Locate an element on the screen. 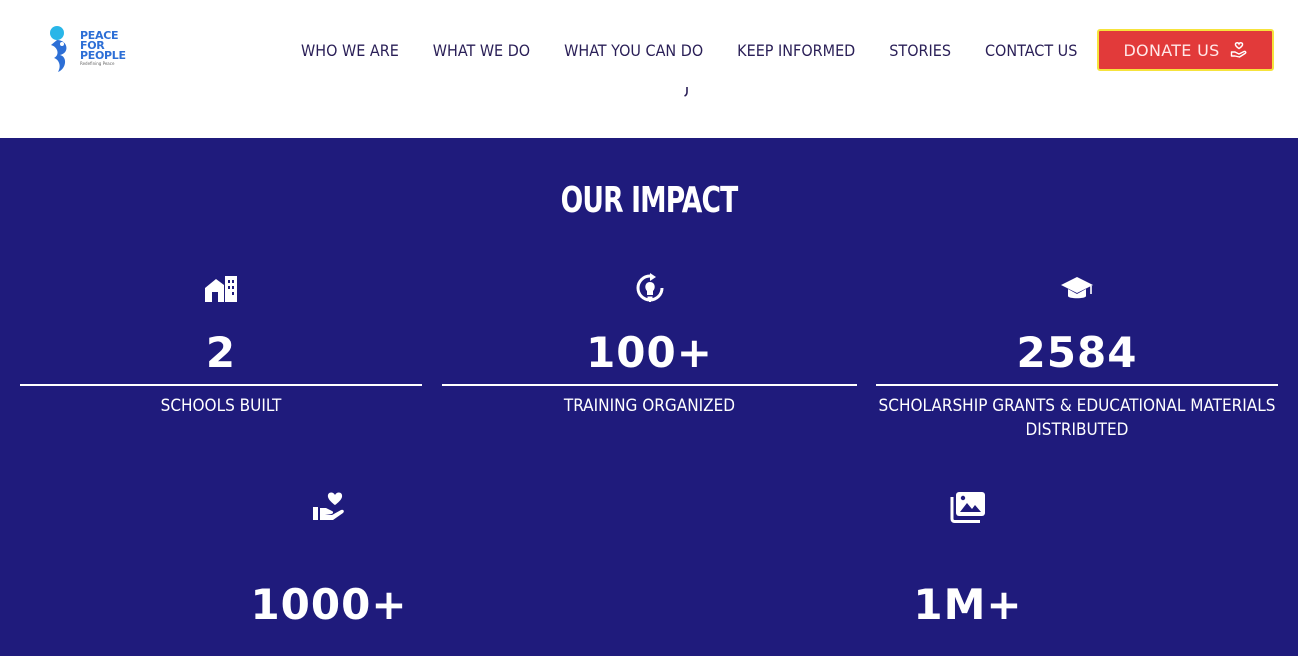  stat-value: 1000+ is located at coordinates (329, 604).